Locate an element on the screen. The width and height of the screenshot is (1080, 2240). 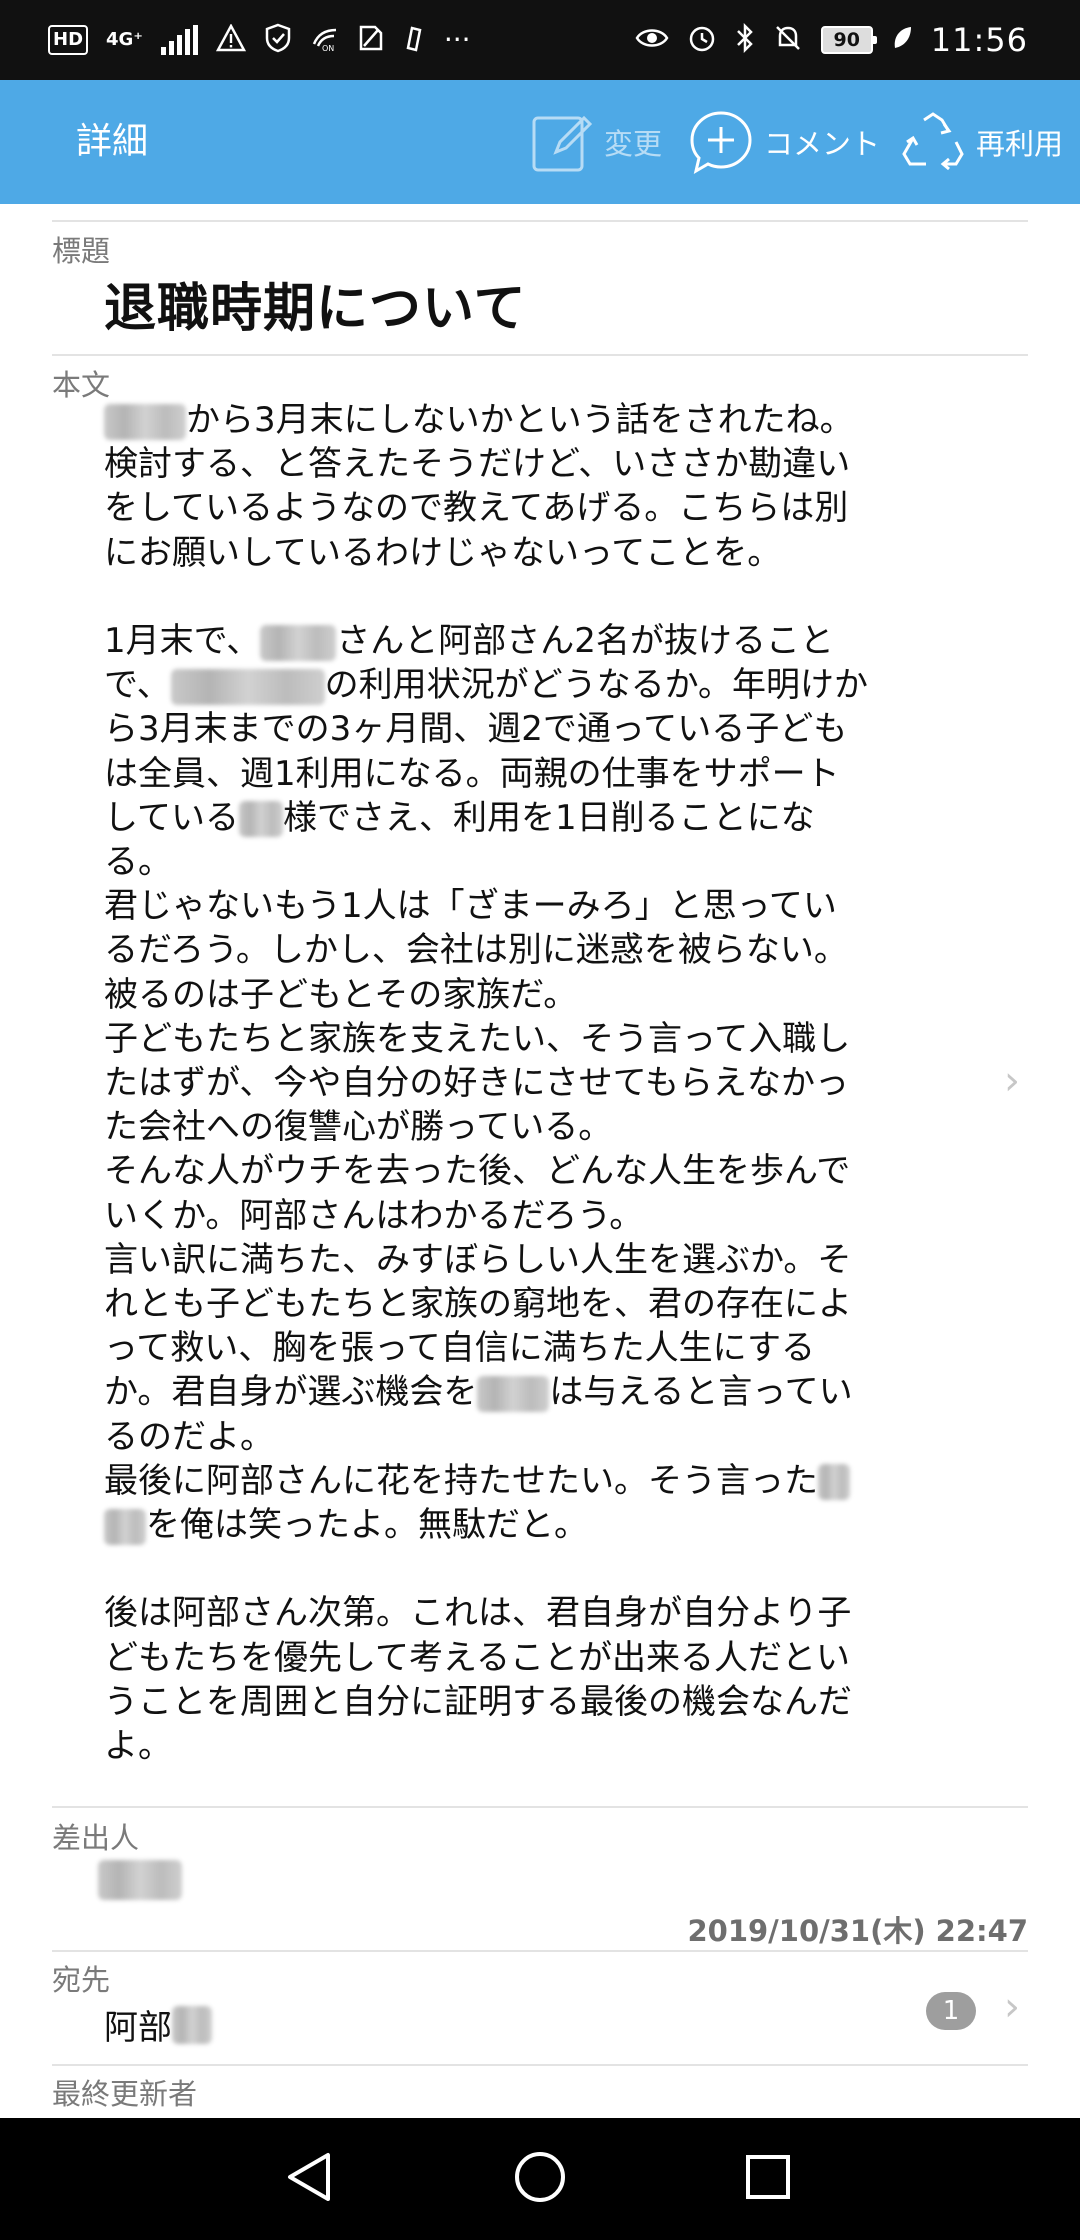
body-line: で、 の利用状況がどうなるか。年明けか is located at coordinates (486, 685).